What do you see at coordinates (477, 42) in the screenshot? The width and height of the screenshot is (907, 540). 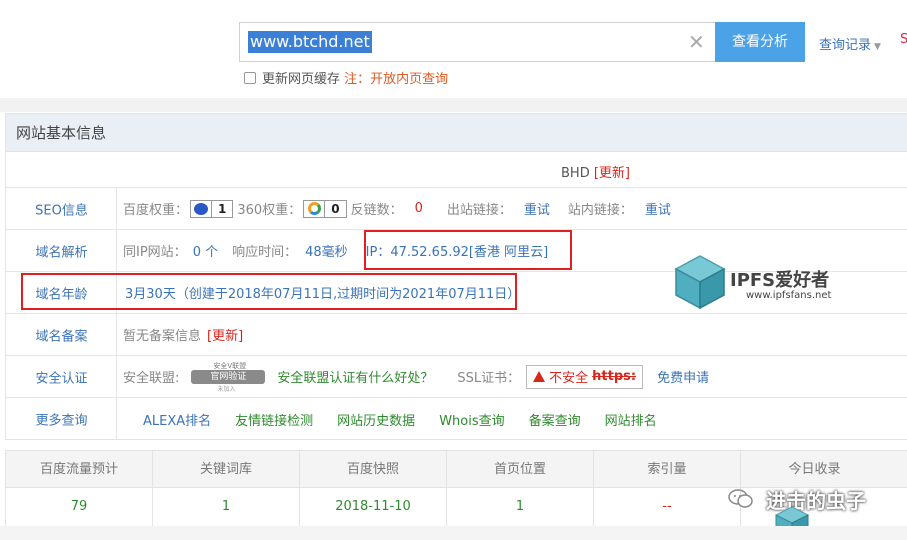 I see `search-box: ✕` at bounding box center [477, 42].